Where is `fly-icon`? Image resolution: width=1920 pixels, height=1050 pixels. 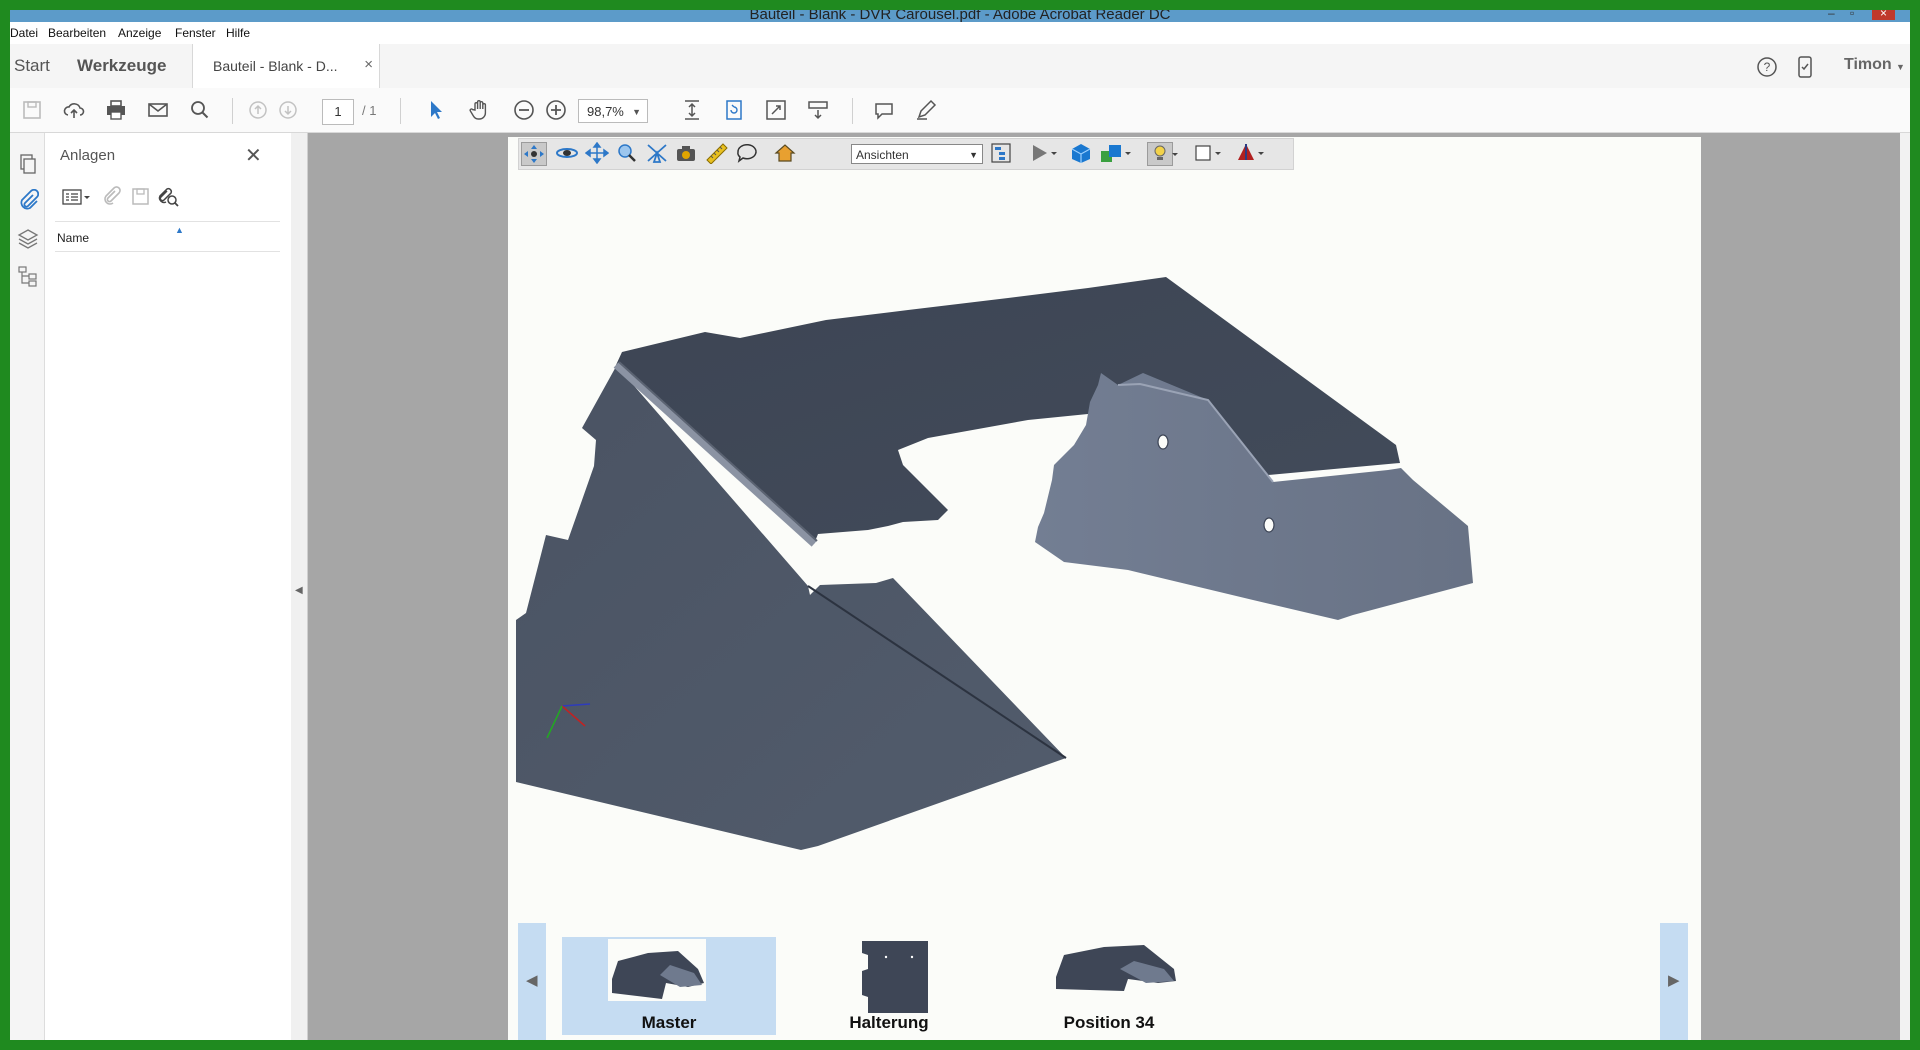 fly-icon is located at coordinates (658, 154).